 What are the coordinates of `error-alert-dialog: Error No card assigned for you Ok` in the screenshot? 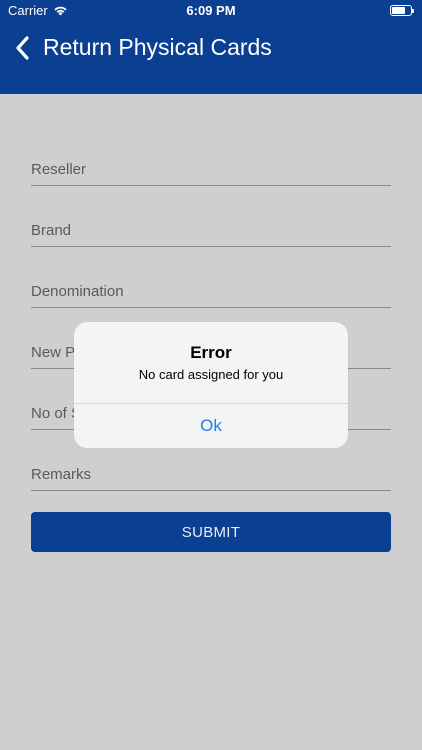 It's located at (211, 385).